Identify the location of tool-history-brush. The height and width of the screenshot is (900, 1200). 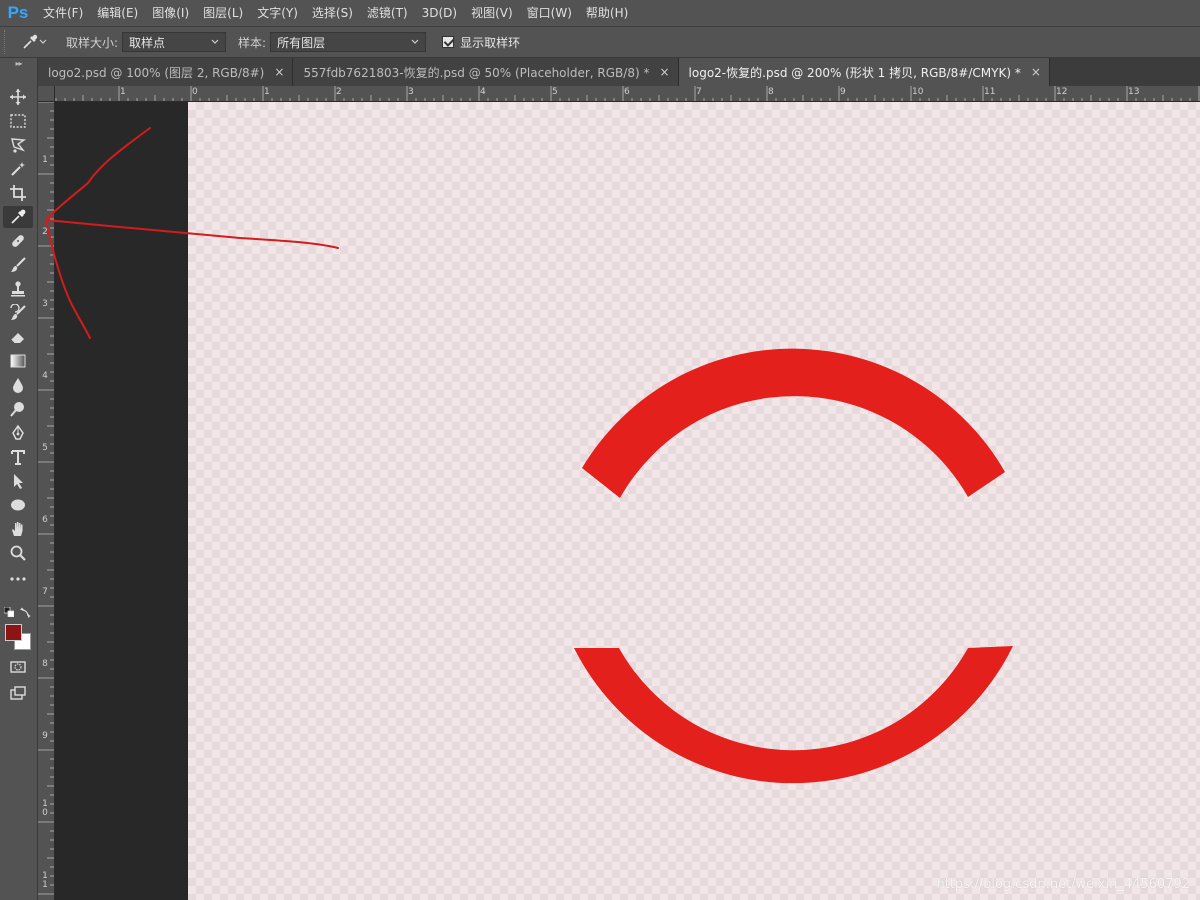
(18, 313).